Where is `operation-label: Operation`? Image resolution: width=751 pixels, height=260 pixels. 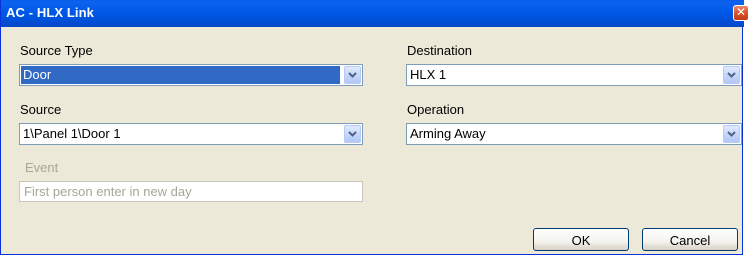
operation-label: Operation is located at coordinates (436, 109).